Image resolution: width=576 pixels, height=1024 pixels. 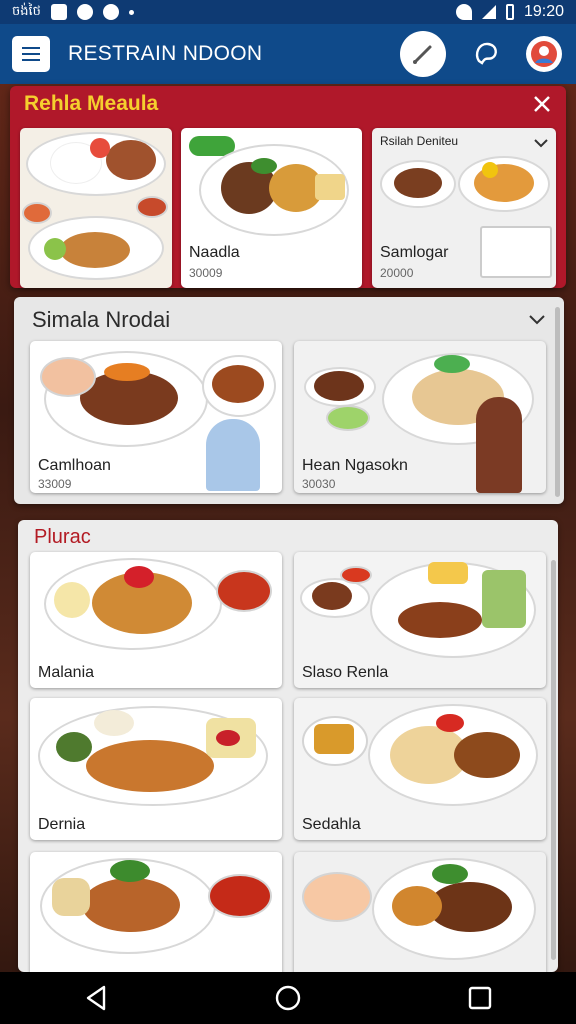 What do you see at coordinates (214, 252) in the screenshot?
I see `card-name: Naadla` at bounding box center [214, 252].